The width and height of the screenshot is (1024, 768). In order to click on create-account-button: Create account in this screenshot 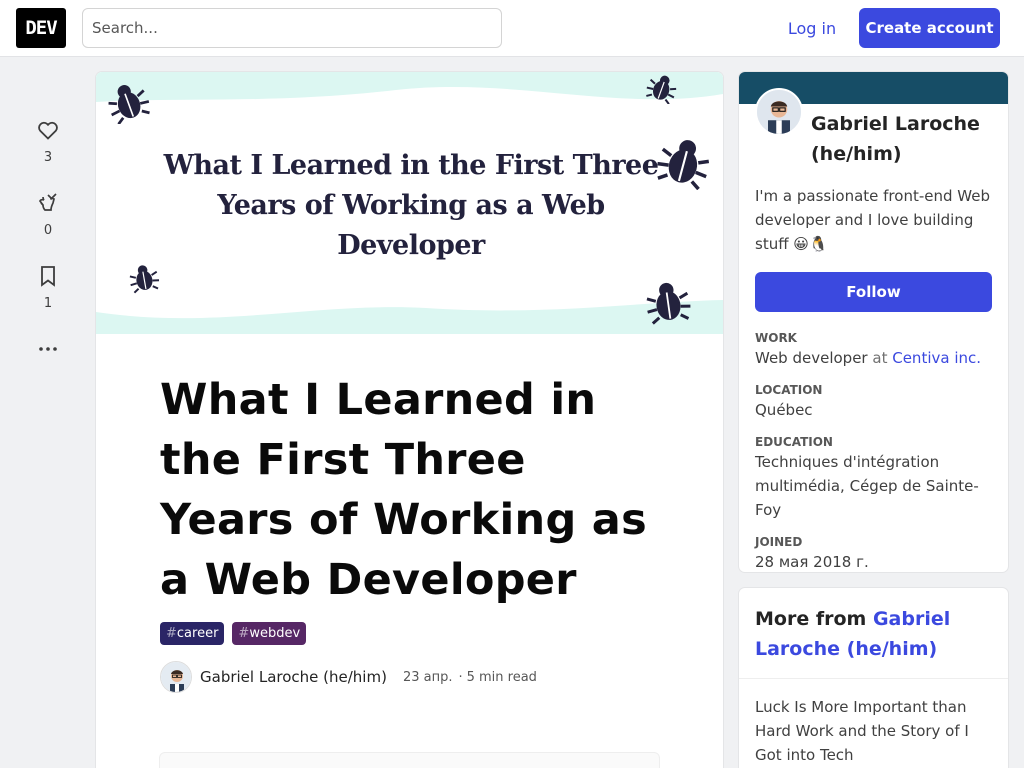, I will do `click(929, 28)`.